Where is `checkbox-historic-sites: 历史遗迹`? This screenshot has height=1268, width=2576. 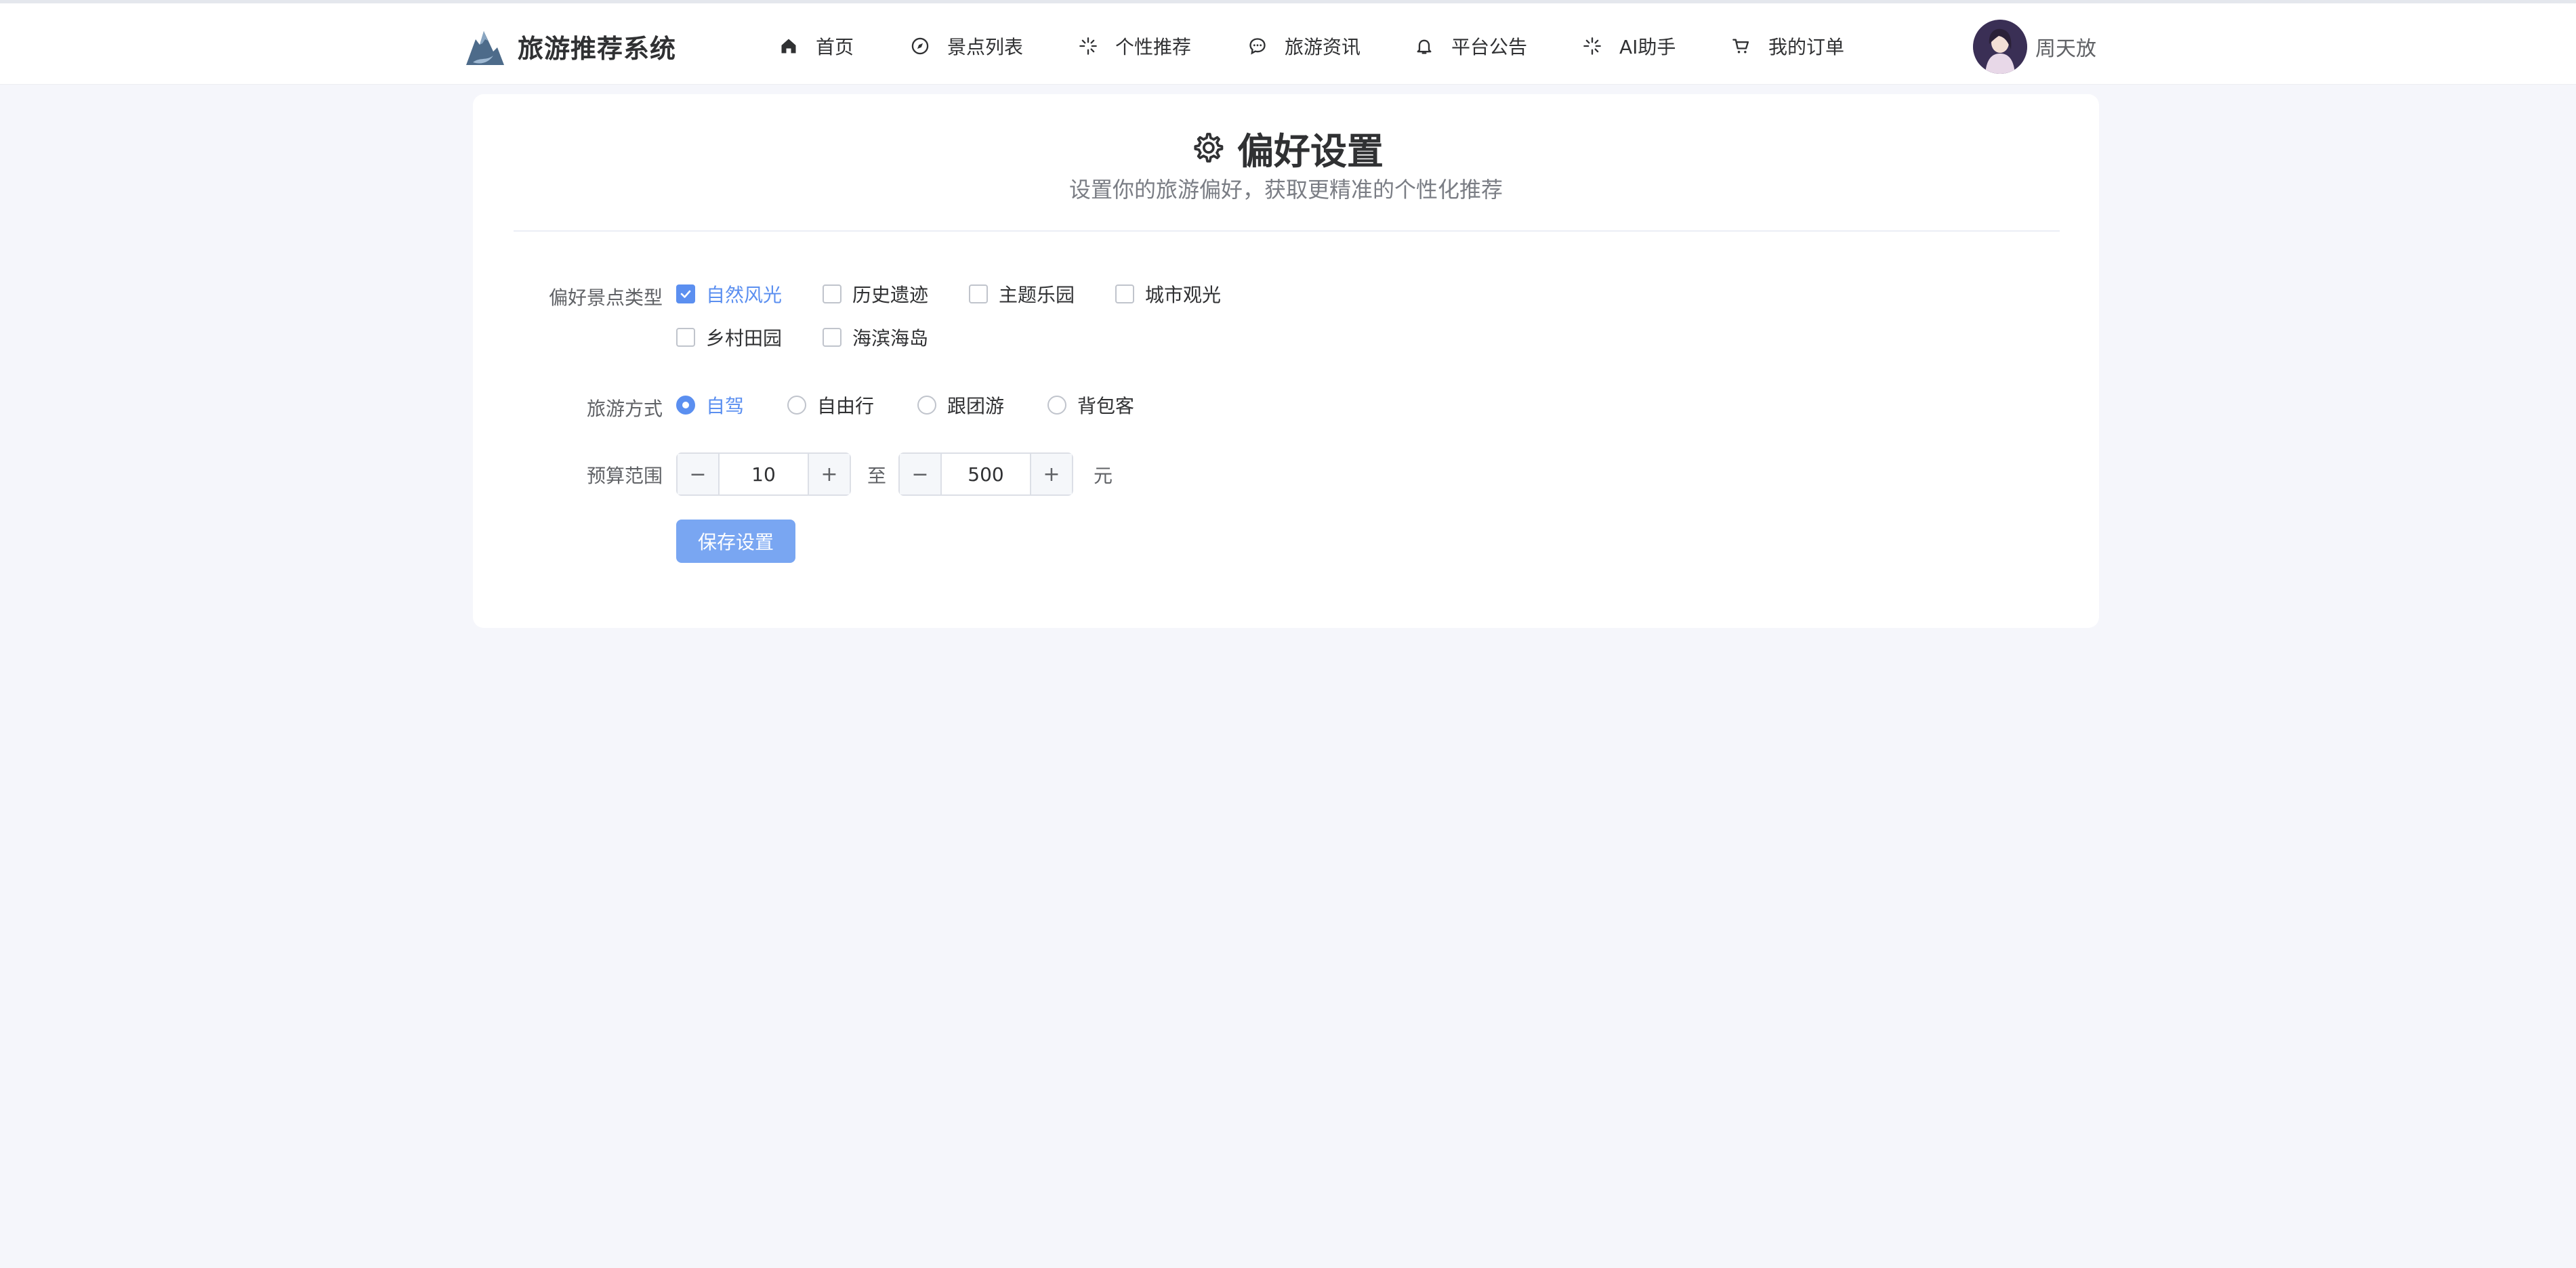 checkbox-historic-sites: 历史遗迹 is located at coordinates (875, 294).